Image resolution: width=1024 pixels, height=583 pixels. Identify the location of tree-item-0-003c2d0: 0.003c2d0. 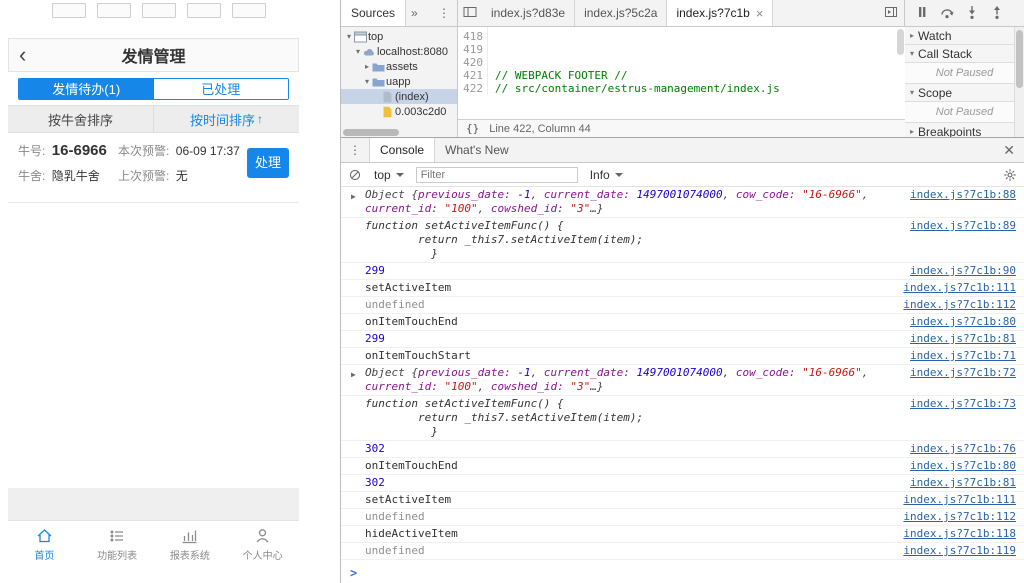
(399, 111).